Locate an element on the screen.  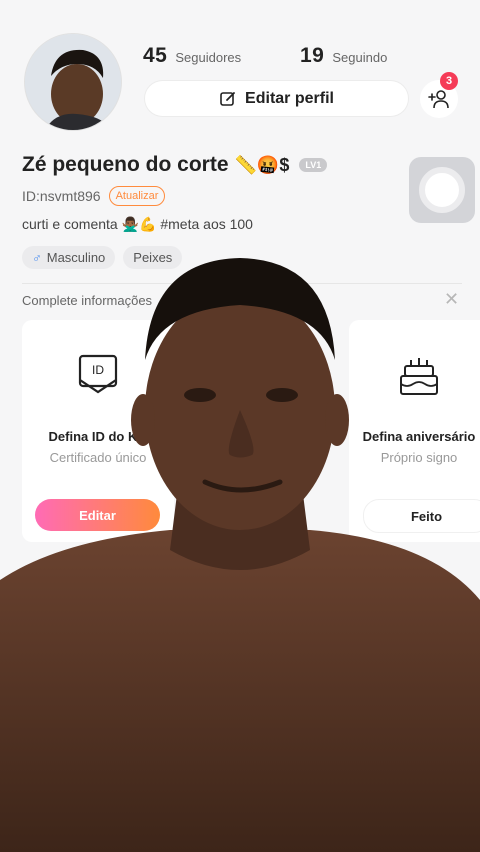
user-id: ID:nsvmt896 is located at coordinates (61, 196).